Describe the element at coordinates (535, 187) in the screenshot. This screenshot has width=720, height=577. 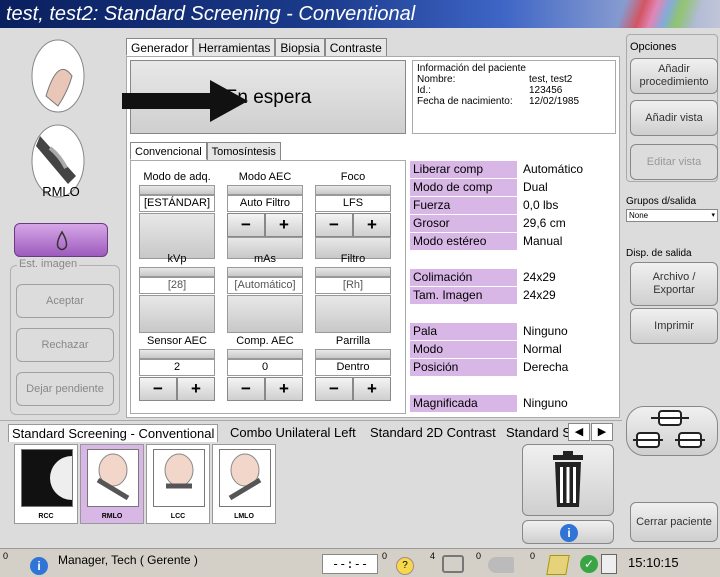
I see `info-value: Dual` at that location.